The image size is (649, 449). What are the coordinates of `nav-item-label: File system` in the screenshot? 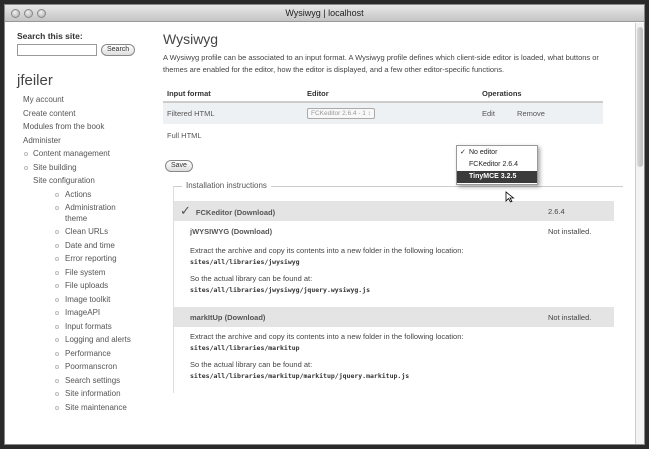 It's located at (85, 272).